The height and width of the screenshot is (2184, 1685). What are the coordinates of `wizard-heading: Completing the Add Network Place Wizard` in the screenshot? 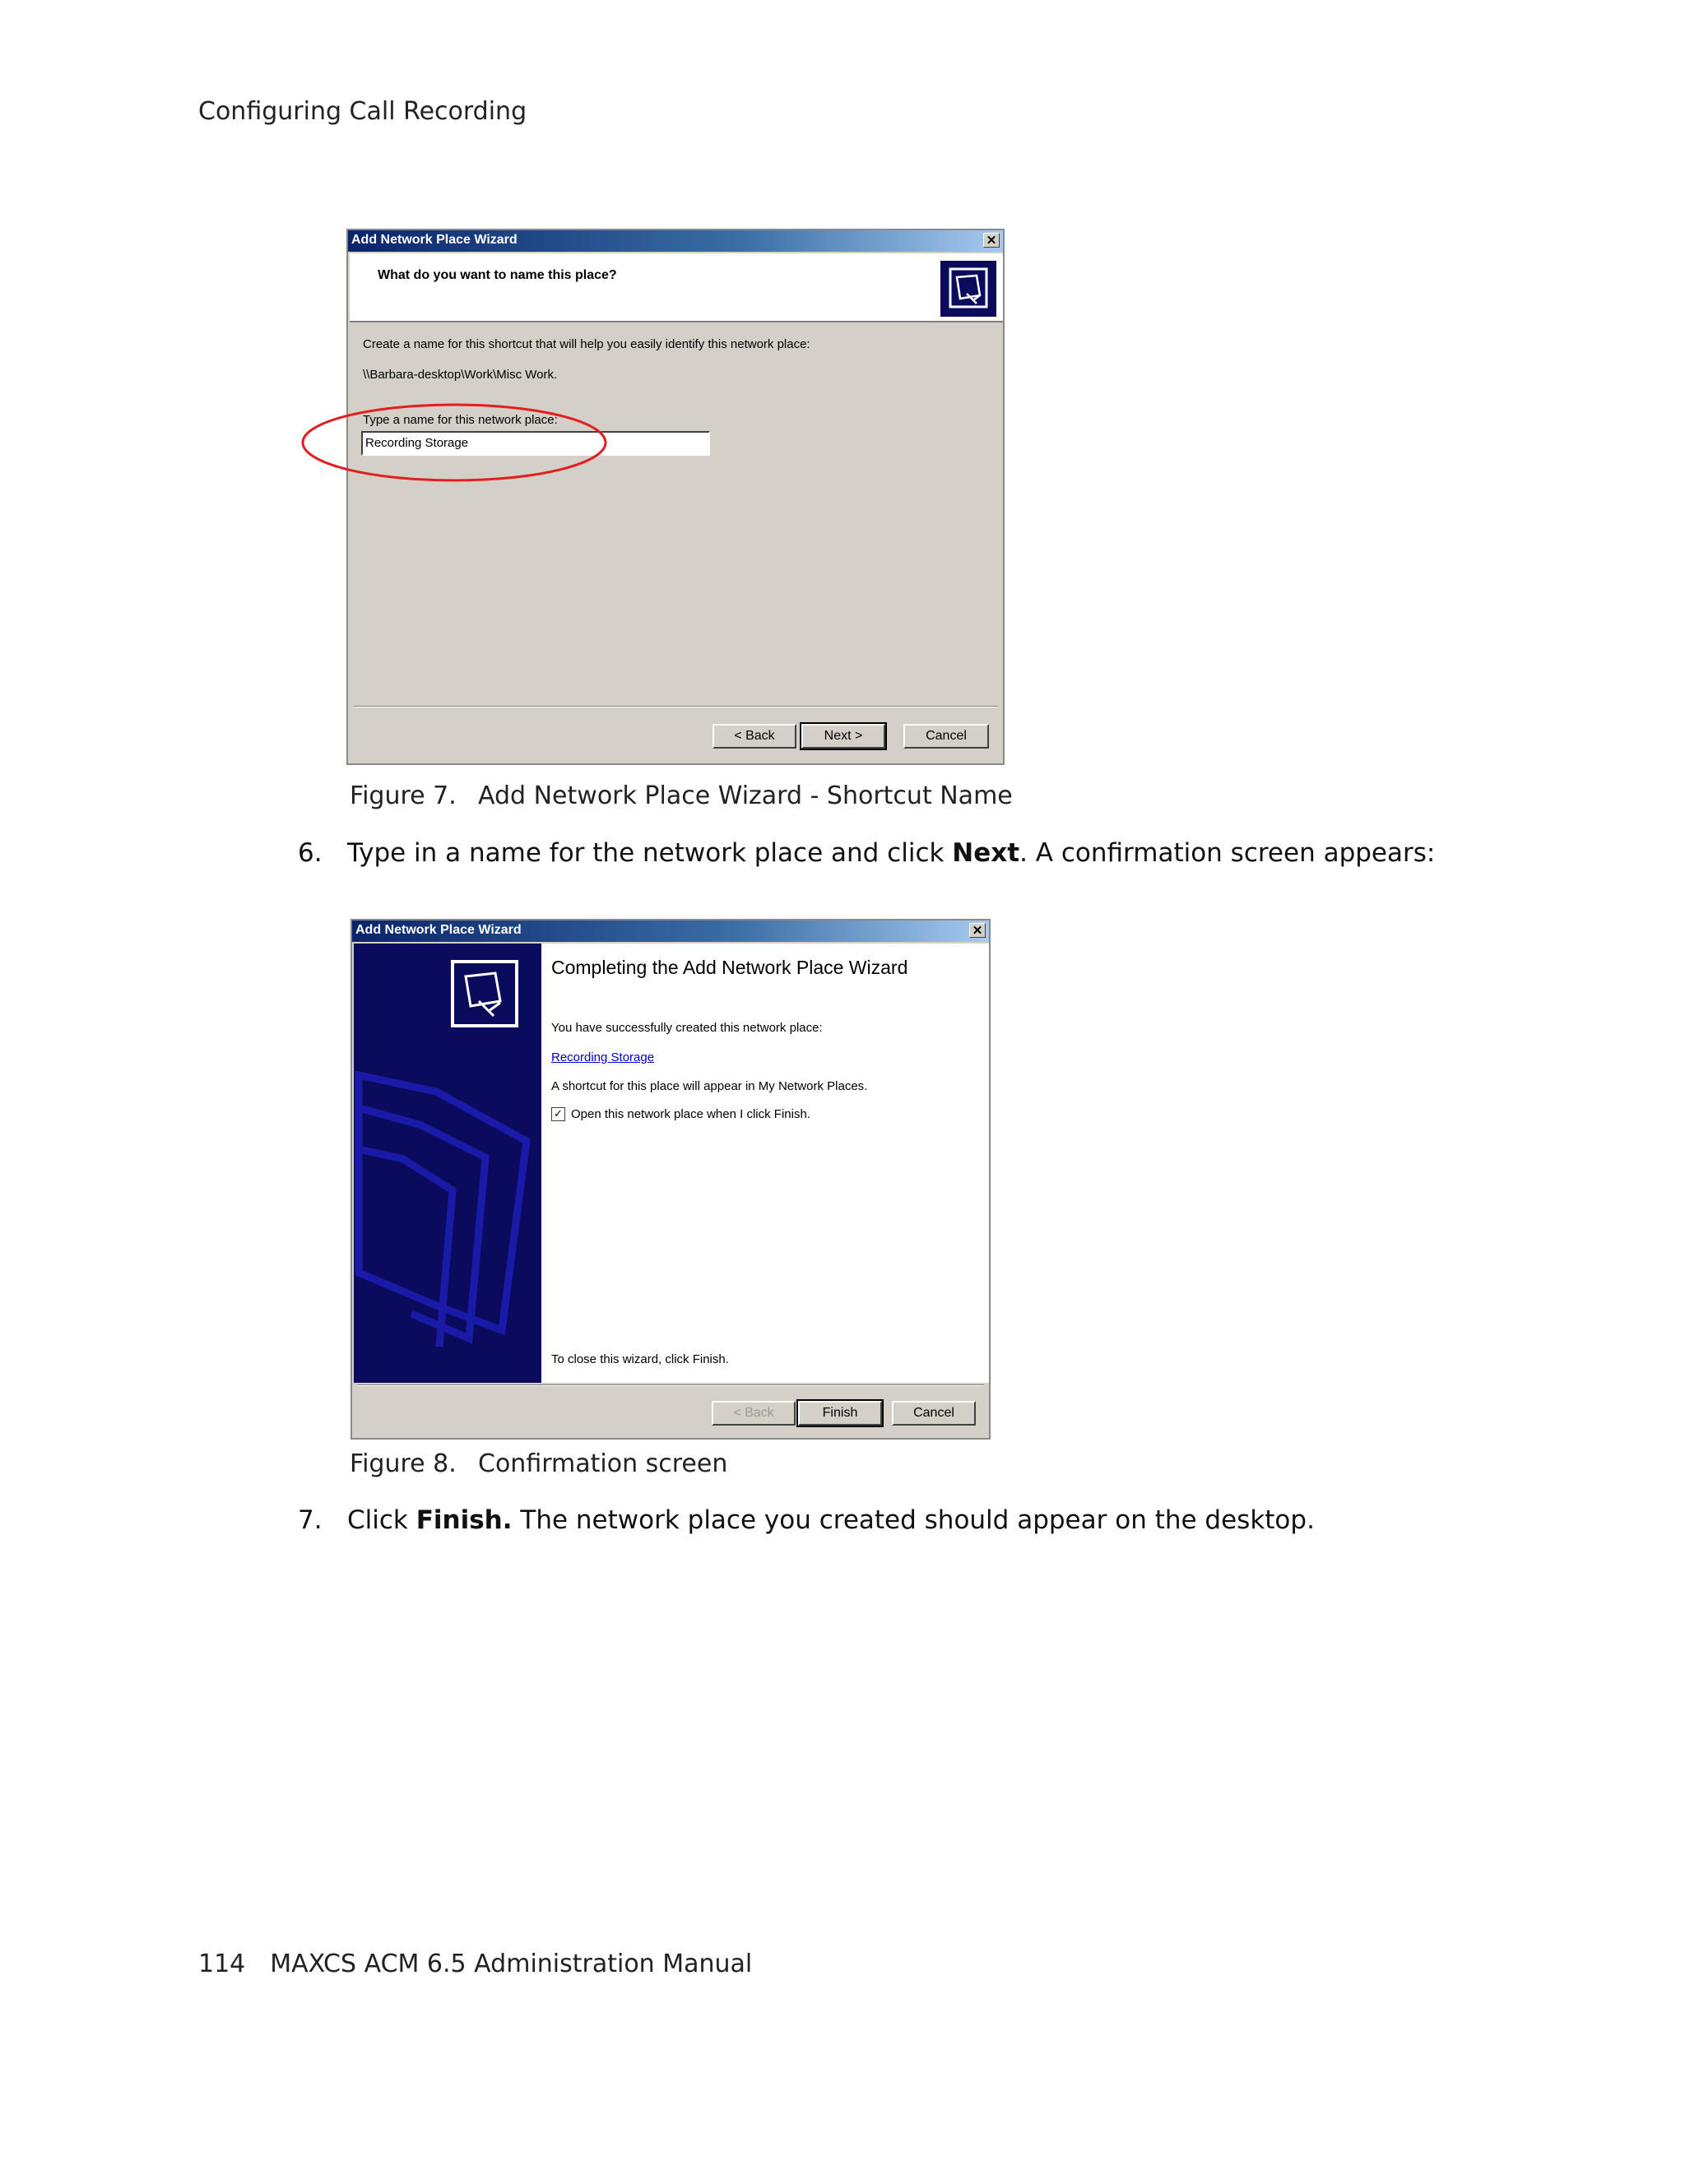 It's located at (729, 967).